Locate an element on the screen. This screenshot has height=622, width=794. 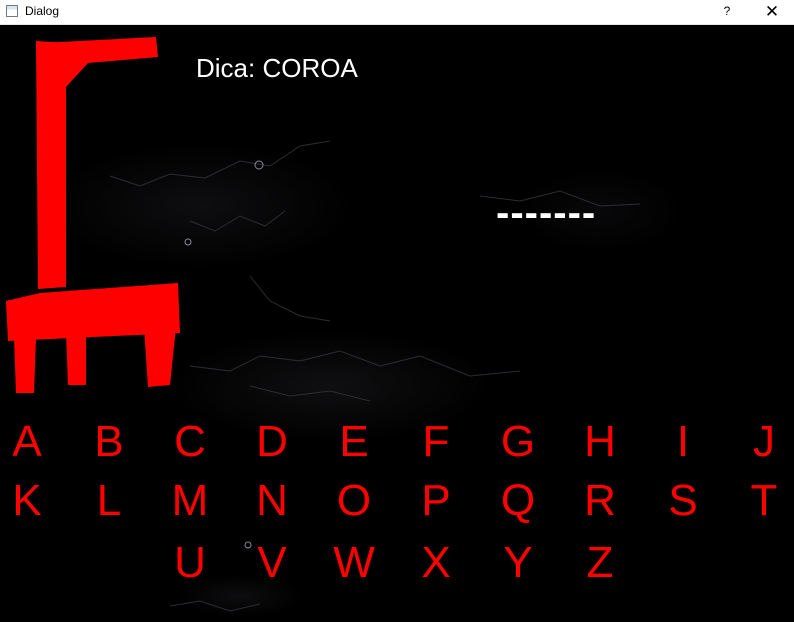
letter-button-u: U is located at coordinates (190, 563).